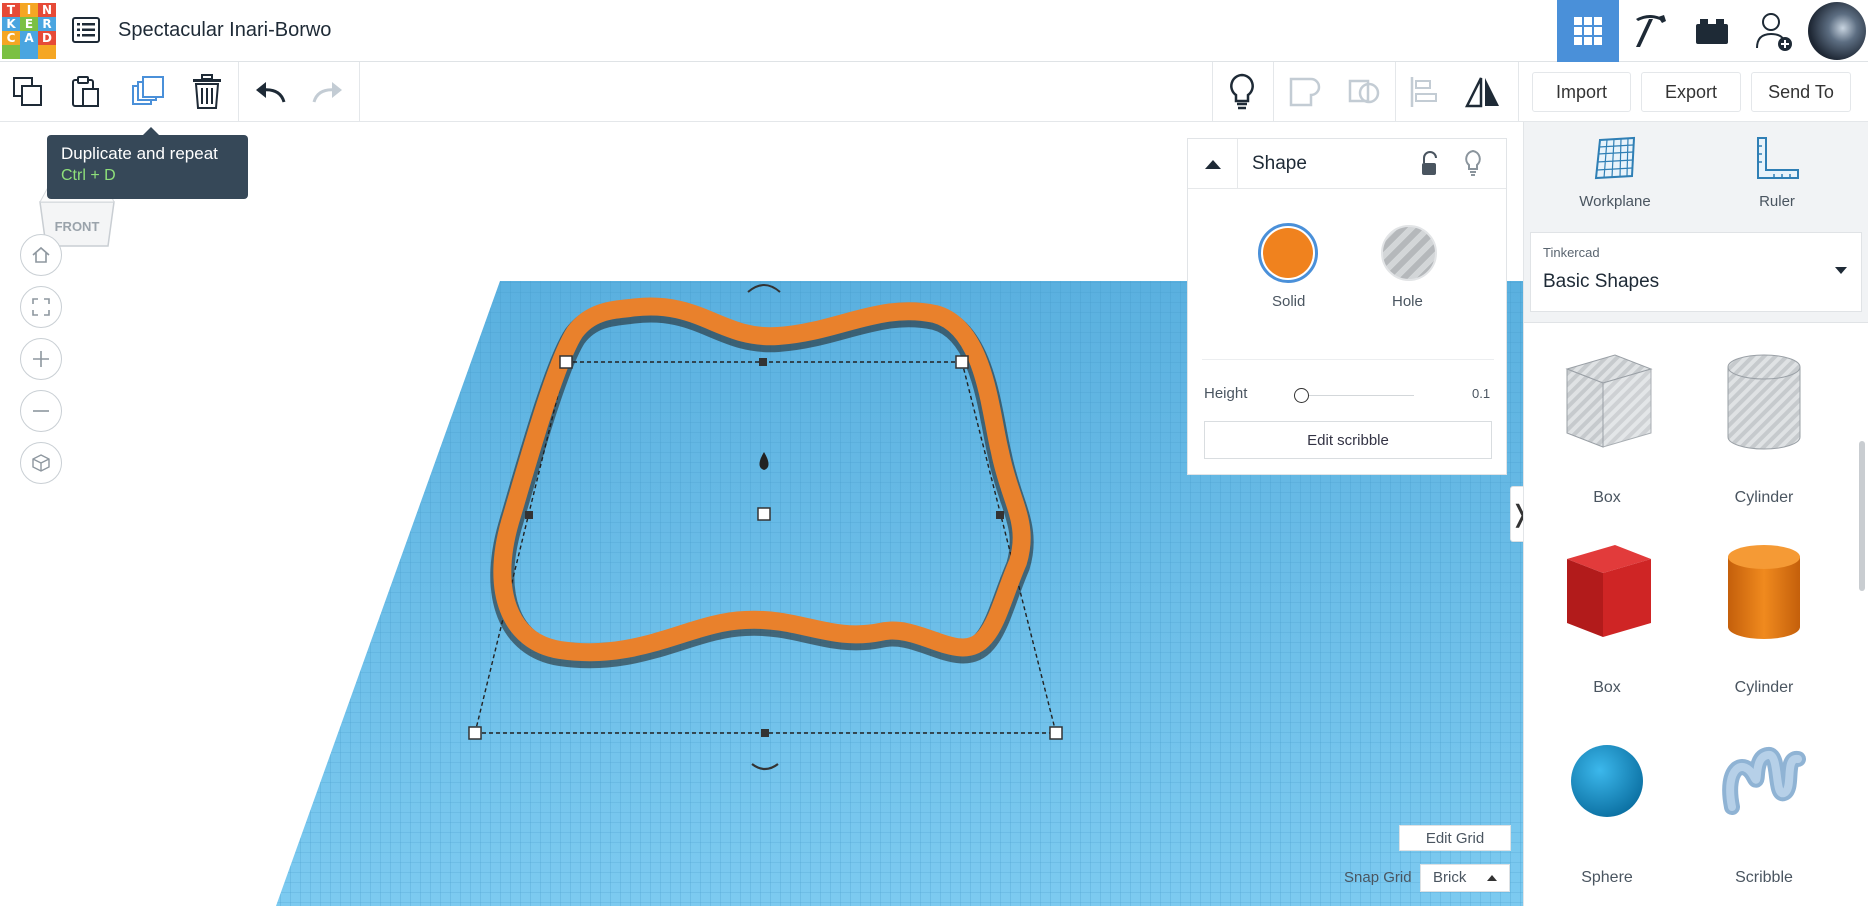 The height and width of the screenshot is (906, 1868). Describe the element at coordinates (1801, 92) in the screenshot. I see `send-to-button: Send To` at that location.